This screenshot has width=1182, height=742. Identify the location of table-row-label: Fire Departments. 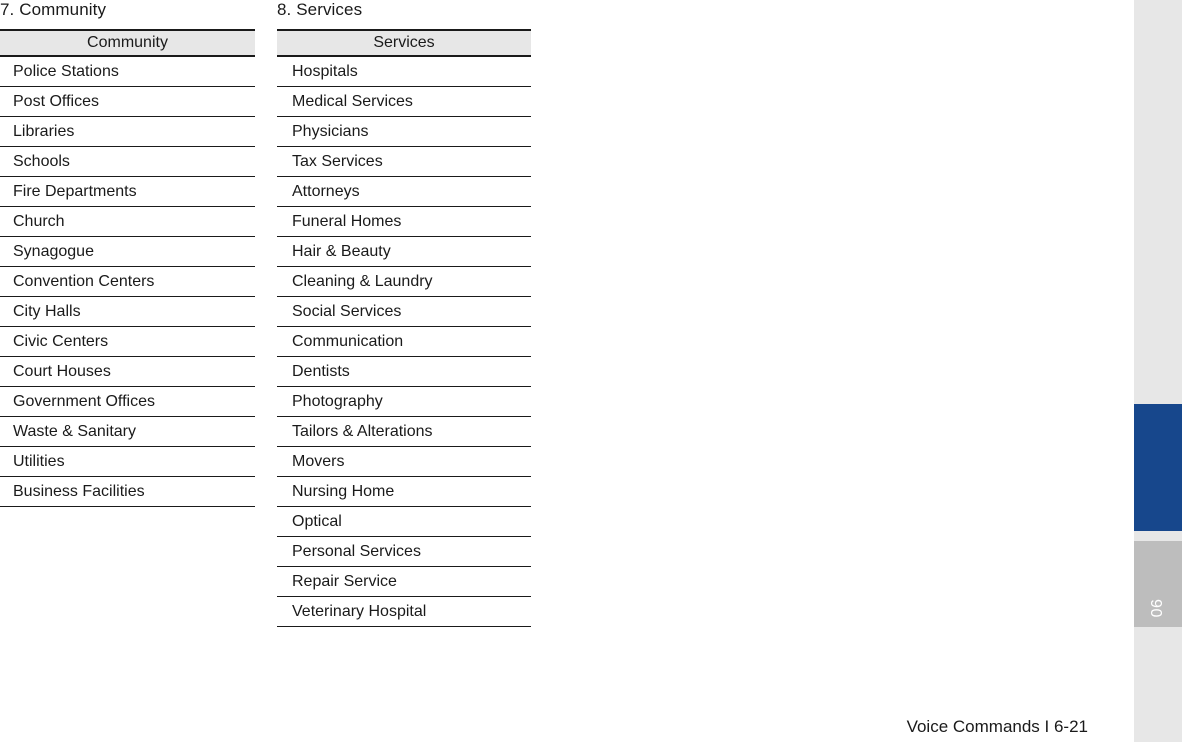
(75, 191).